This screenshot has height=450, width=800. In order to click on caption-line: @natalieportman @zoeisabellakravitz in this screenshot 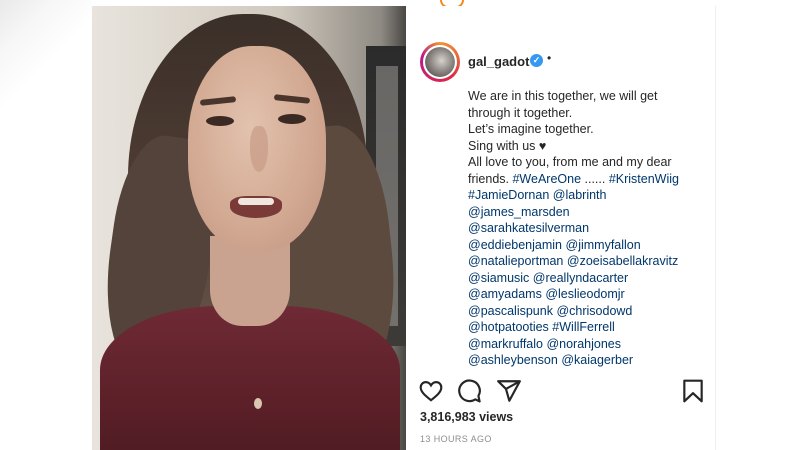, I will do `click(590, 261)`.